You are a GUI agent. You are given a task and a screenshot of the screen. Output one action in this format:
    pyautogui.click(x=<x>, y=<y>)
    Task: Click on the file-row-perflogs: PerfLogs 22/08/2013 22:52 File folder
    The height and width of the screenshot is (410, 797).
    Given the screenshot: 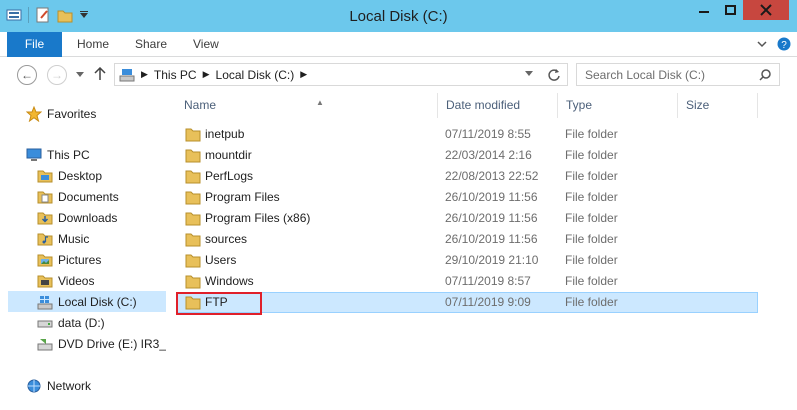 What is the action you would take?
    pyautogui.click(x=467, y=176)
    